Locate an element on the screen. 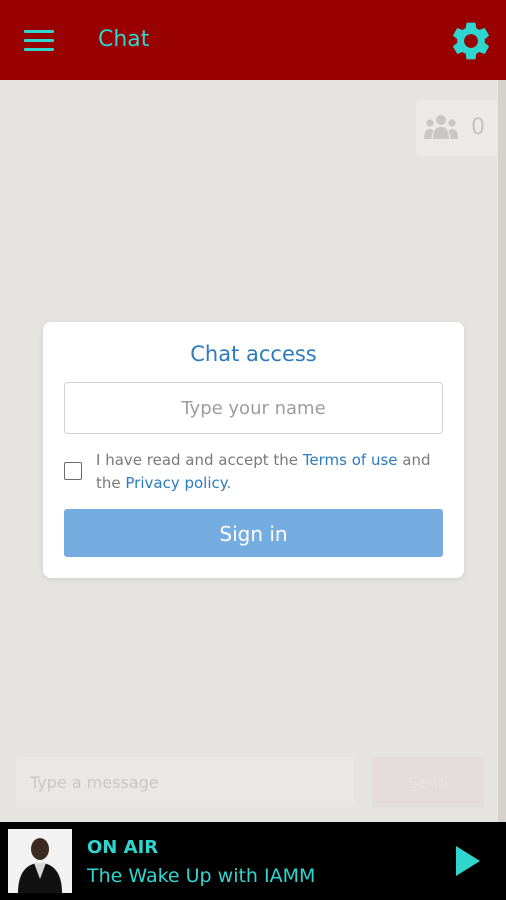 Image resolution: width=506 pixels, height=900 pixels. gear-icon is located at coordinates (471, 41).